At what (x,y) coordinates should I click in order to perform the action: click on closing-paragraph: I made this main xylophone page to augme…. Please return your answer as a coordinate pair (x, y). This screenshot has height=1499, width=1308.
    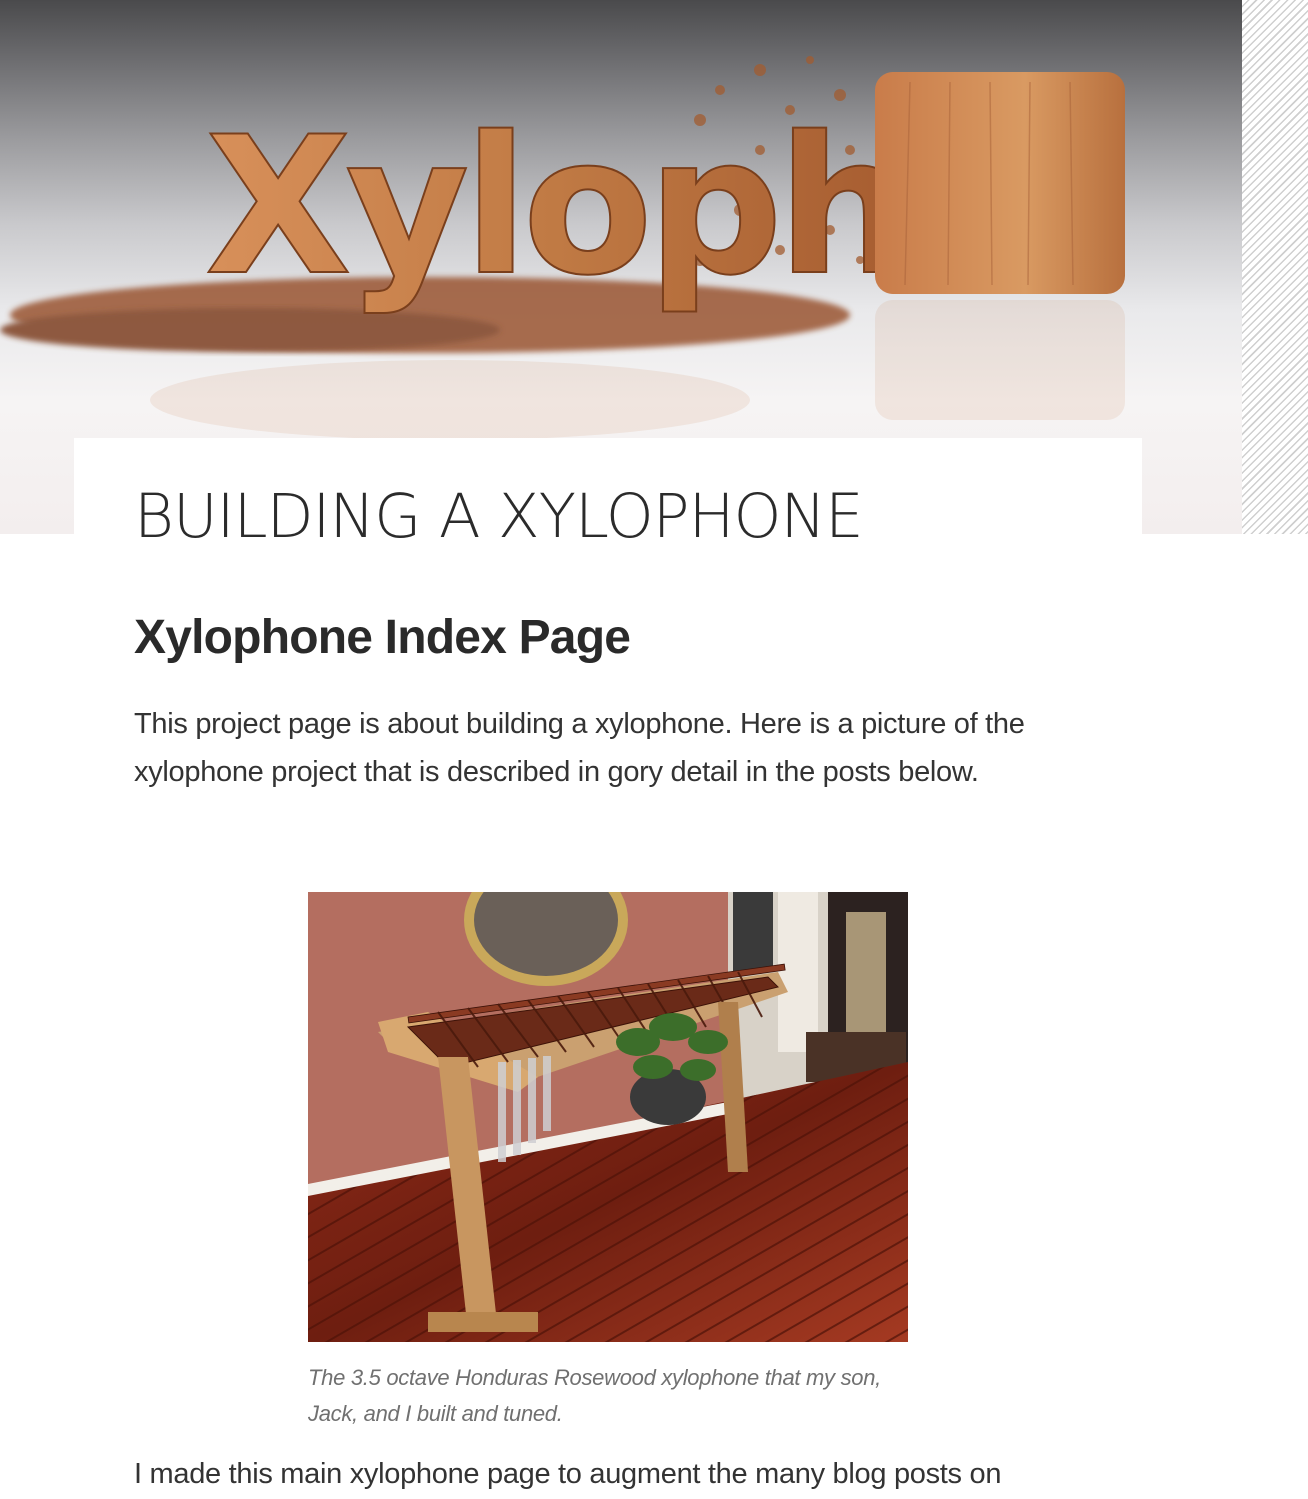
    Looking at the image, I should click on (568, 1474).